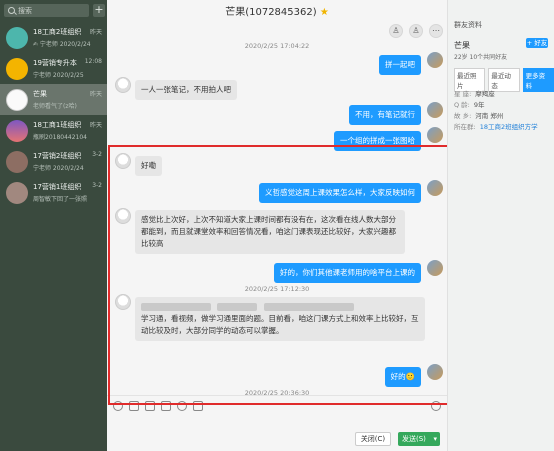  What do you see at coordinates (55, 63) in the screenshot?
I see `conversation-name: 19营销专升本` at bounding box center [55, 63].